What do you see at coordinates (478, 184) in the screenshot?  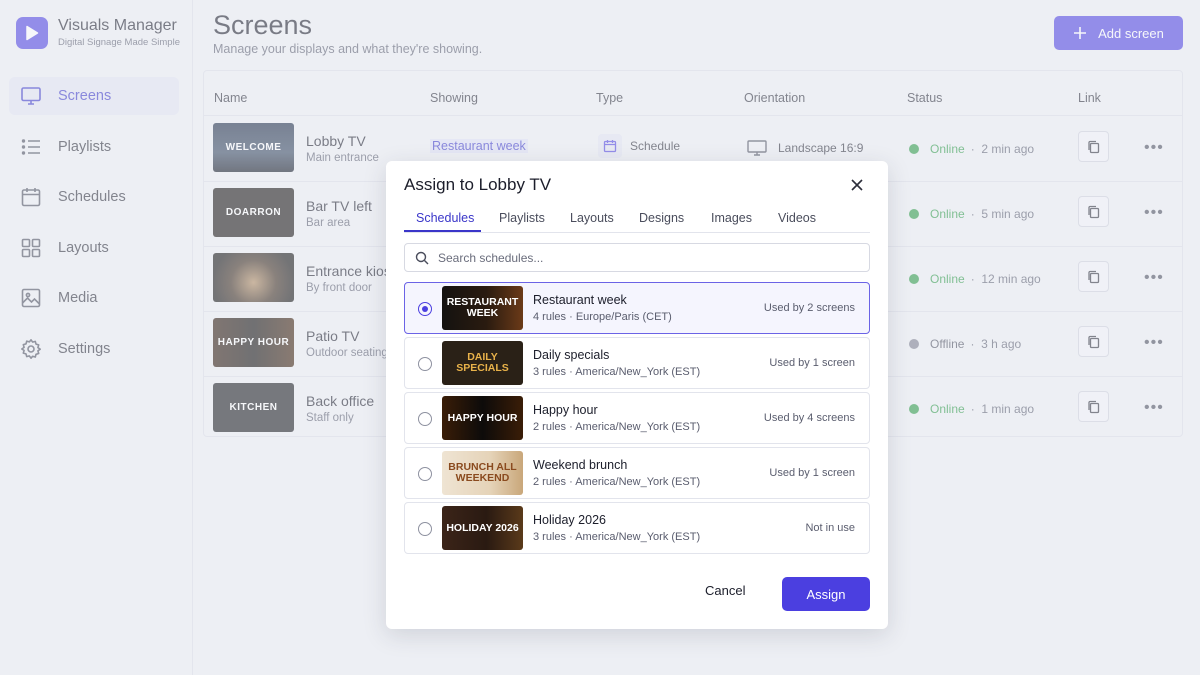 I see `dialog-title: Assign to Lobby TV` at bounding box center [478, 184].